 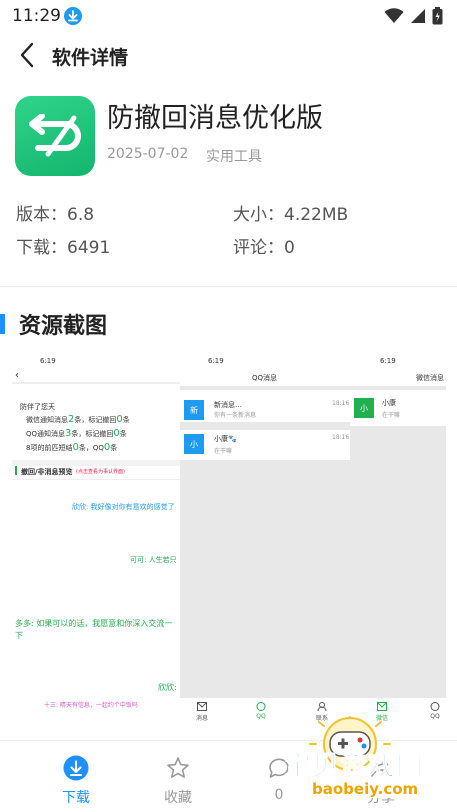 I want to click on shot-nav-messages: 消息, so click(x=202, y=712).